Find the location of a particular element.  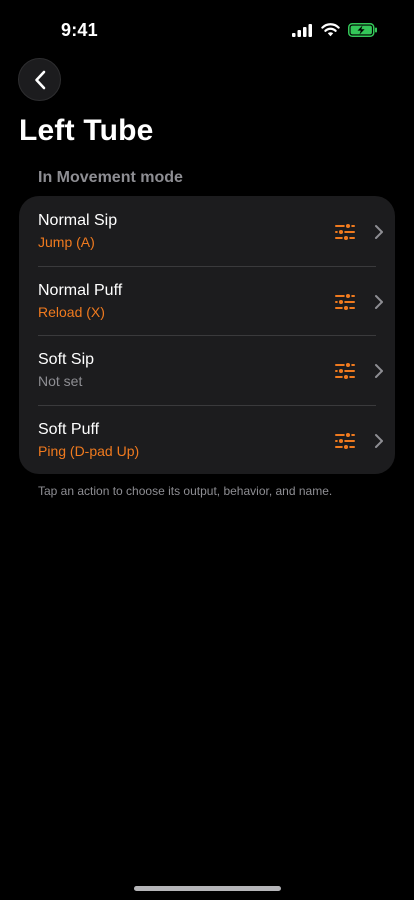

status-icons is located at coordinates (335, 30).